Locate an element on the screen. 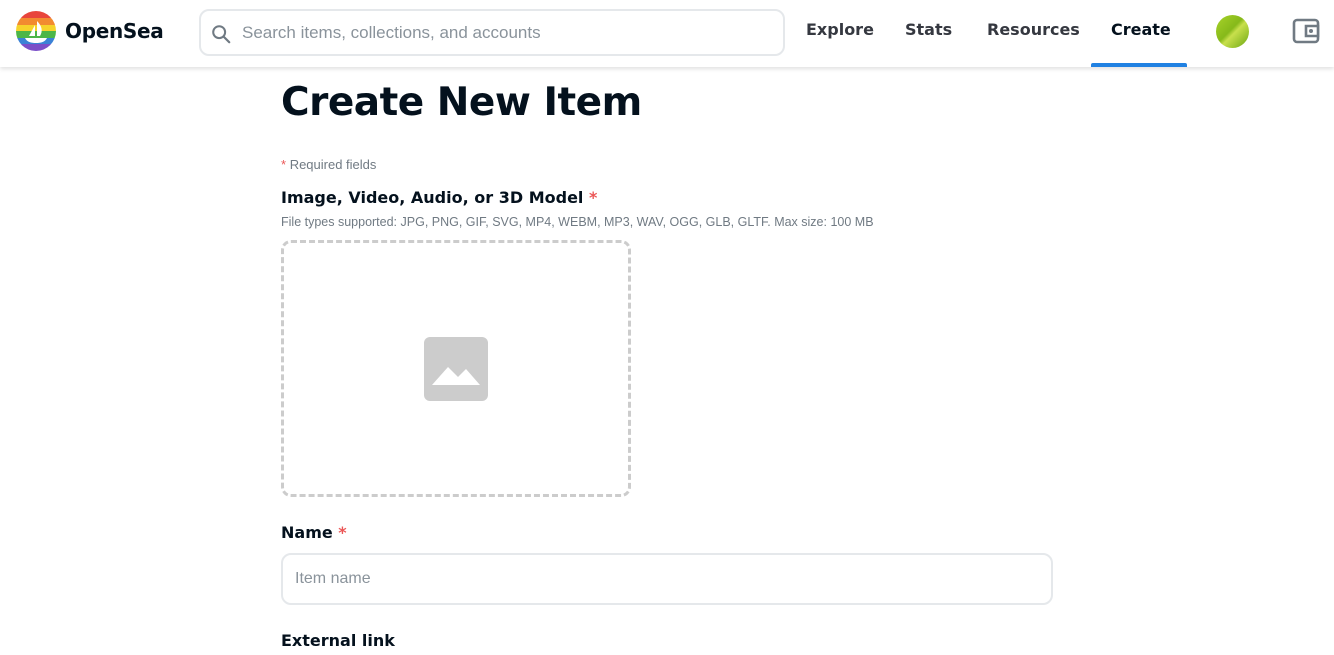 This screenshot has height=655, width=1334. nav-create: Create is located at coordinates (1141, 29).